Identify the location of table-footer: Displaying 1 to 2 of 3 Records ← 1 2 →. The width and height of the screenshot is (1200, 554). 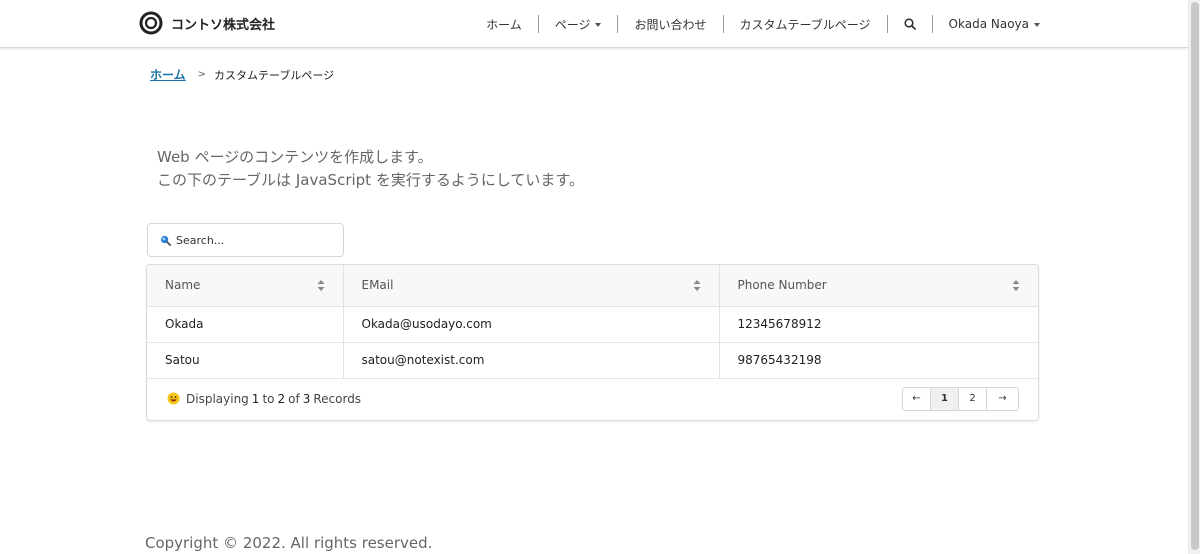
(592, 398).